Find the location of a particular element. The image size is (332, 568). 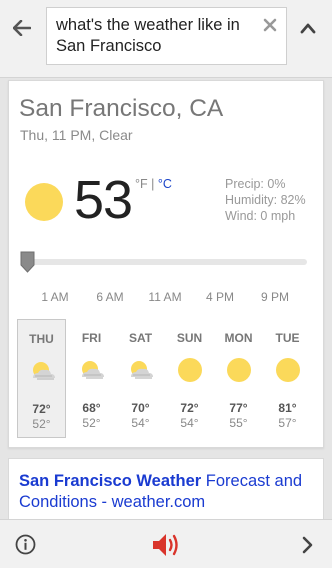

hour-slider-handle is located at coordinates (27, 262).